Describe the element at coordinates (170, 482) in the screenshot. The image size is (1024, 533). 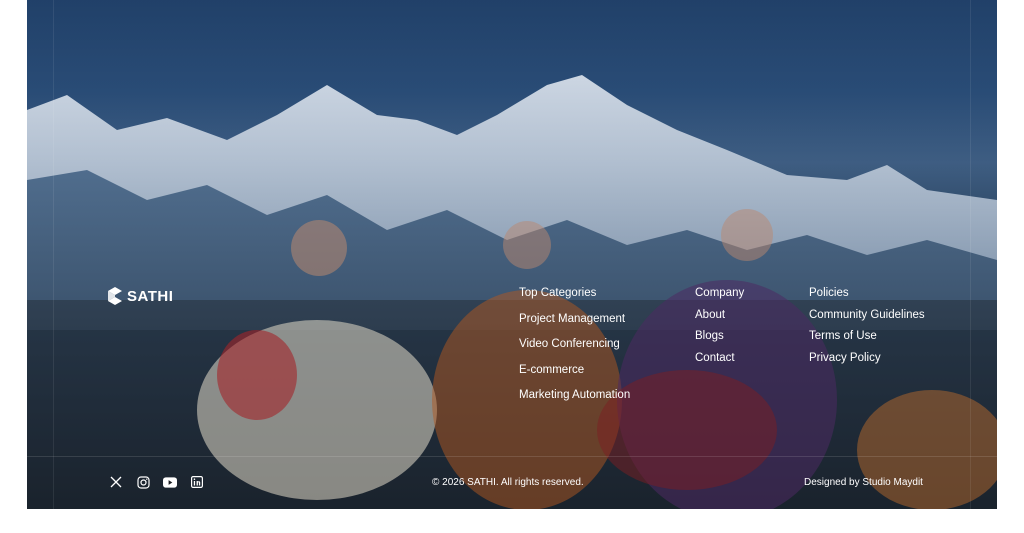
I see `youtube-icon` at that location.